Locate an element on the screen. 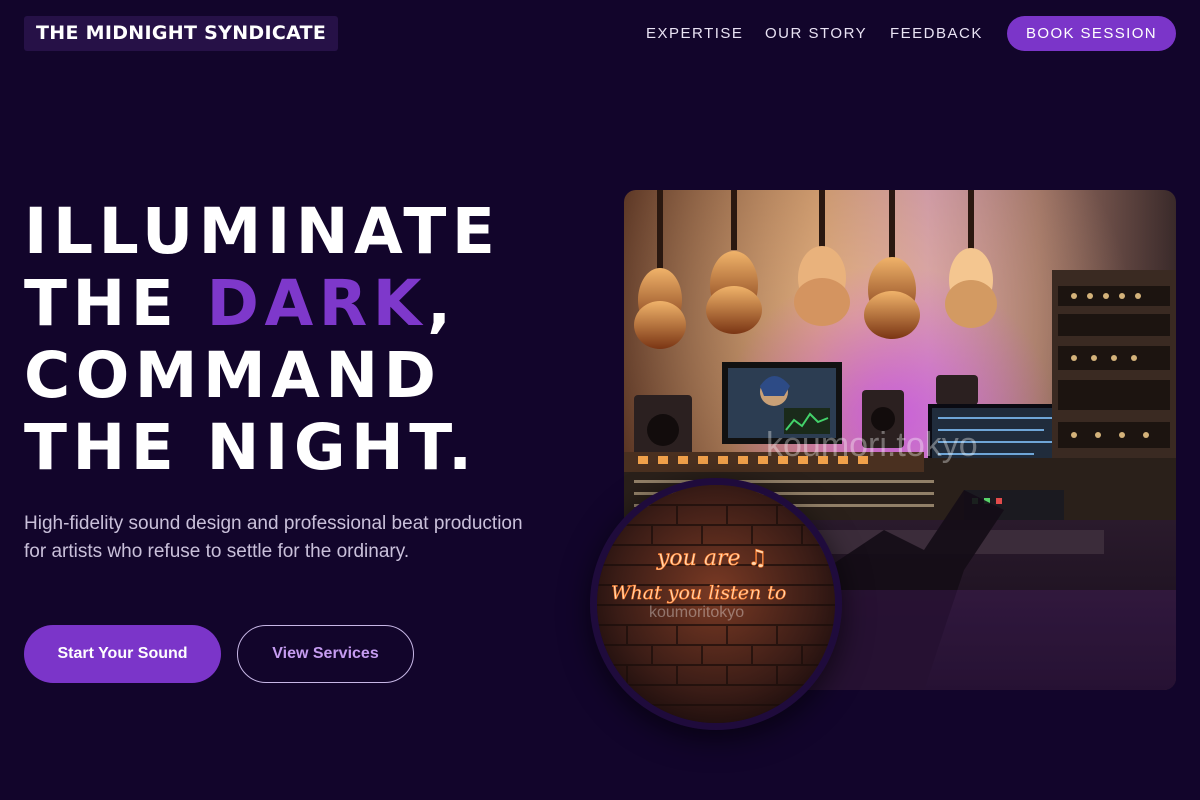 Image resolution: width=1200 pixels, height=800 pixels. neon-text-line-1: you are ♫ is located at coordinates (711, 558).